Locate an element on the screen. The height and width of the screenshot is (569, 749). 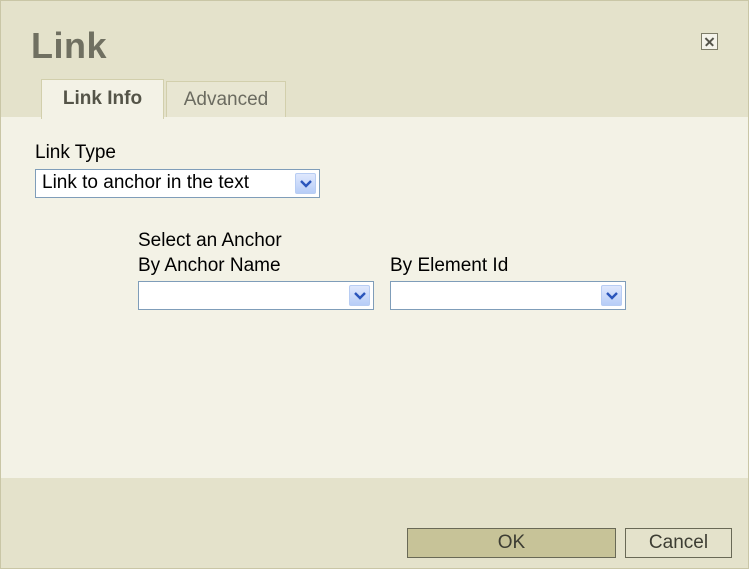
link-type-label: Link Type is located at coordinates (75, 152).